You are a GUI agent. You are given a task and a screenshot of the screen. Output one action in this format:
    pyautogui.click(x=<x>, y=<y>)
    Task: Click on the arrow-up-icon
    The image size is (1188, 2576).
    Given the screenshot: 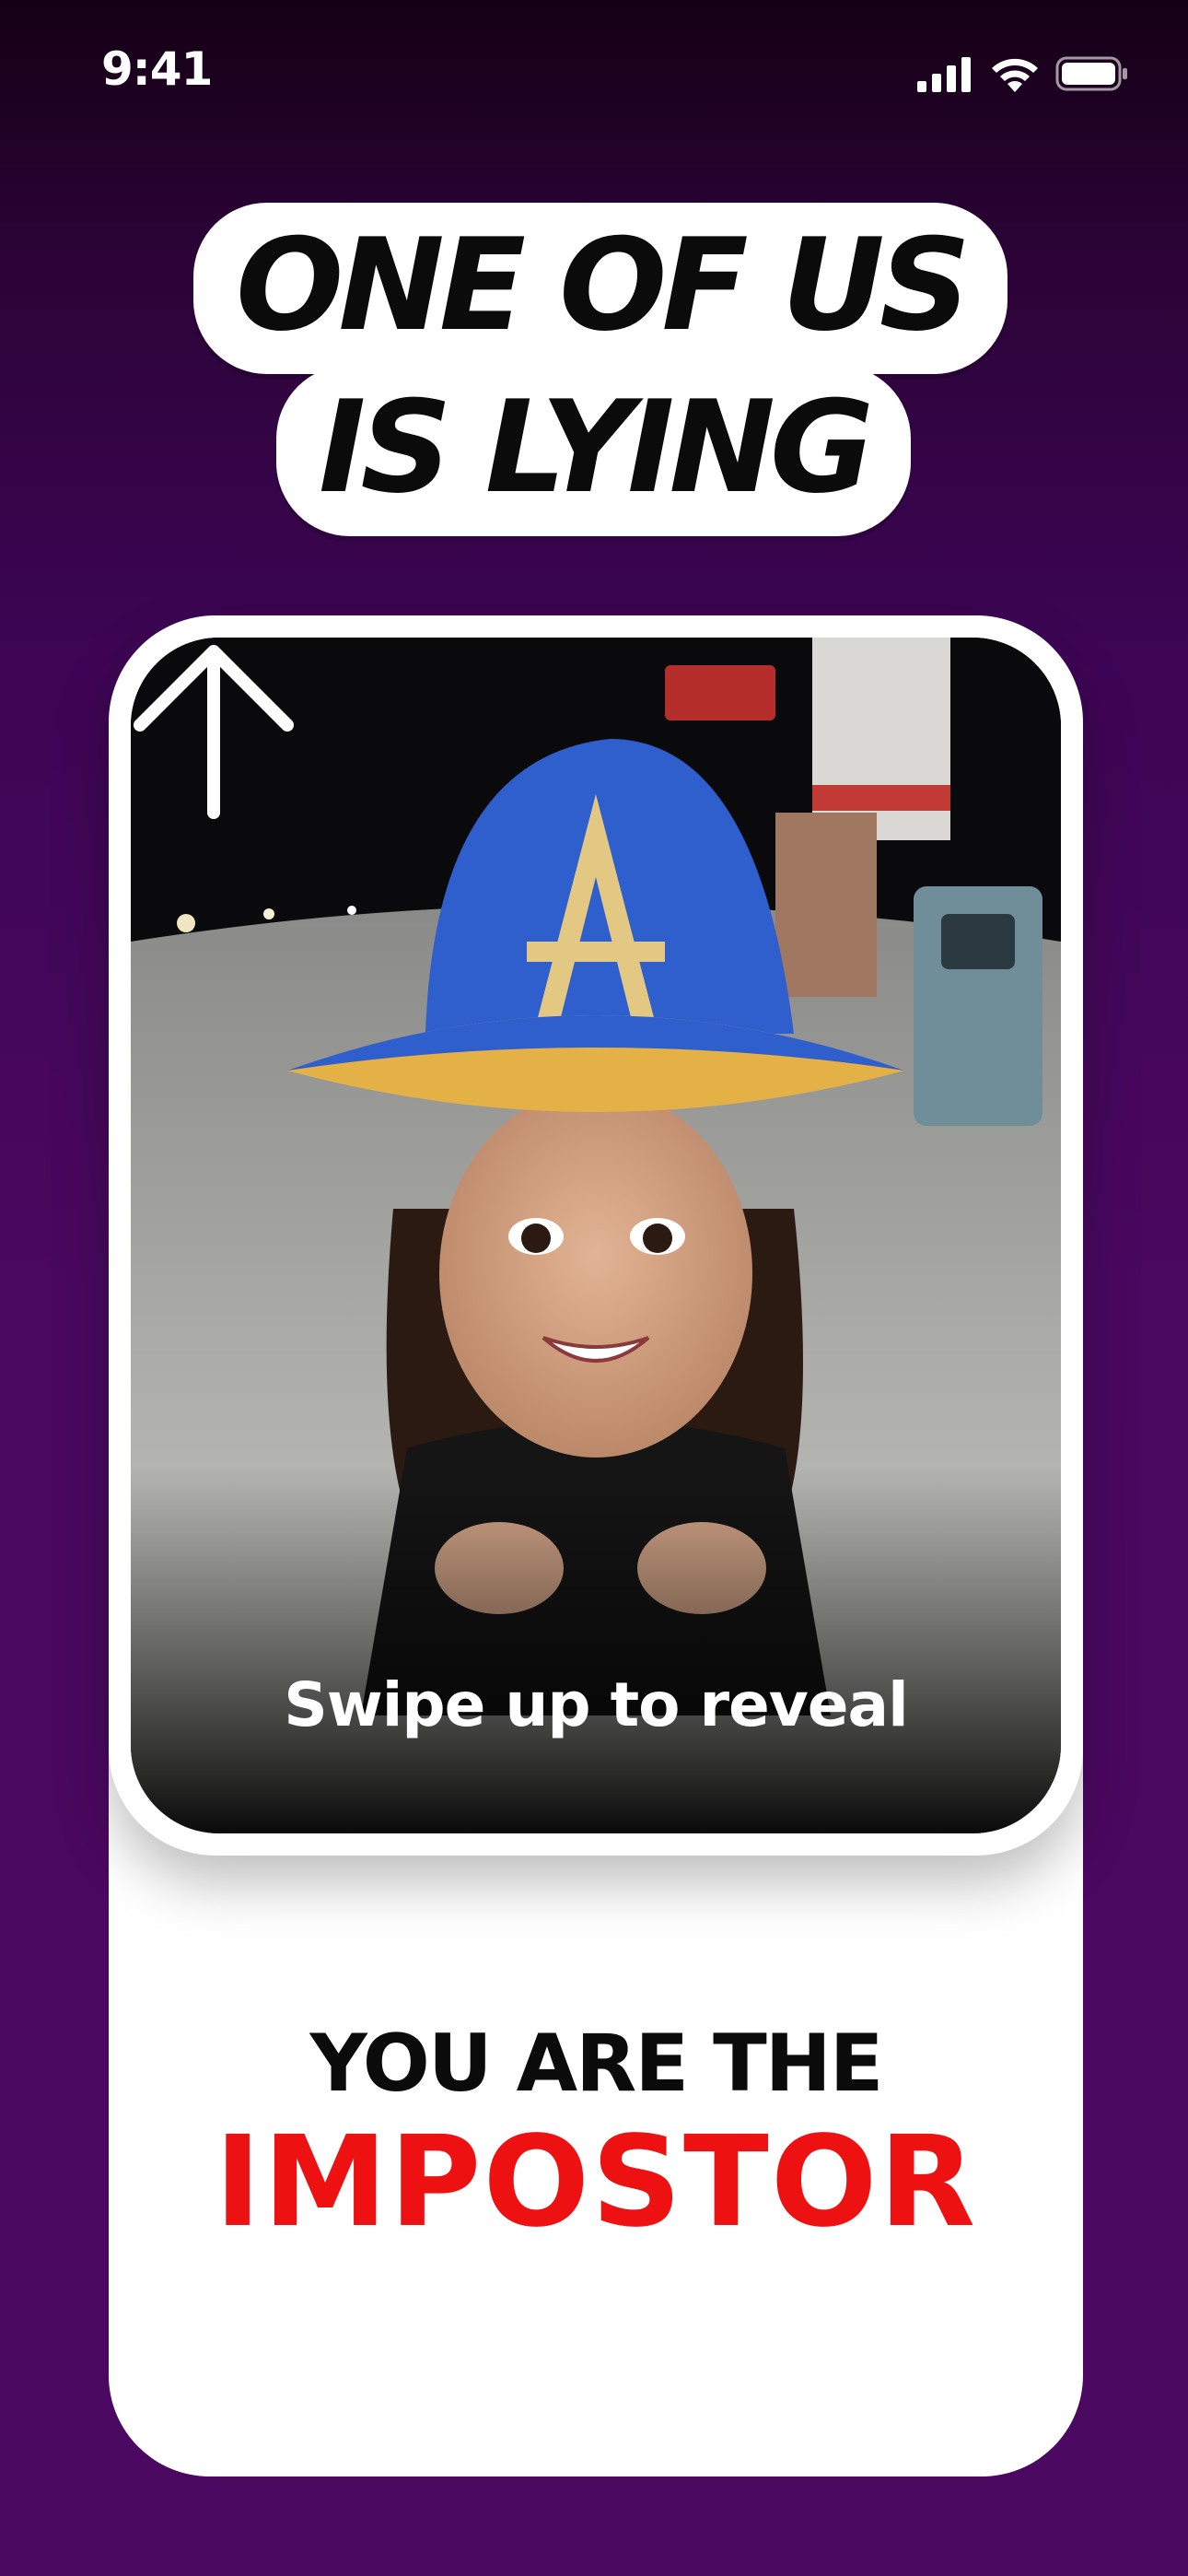 What is the action you would take?
    pyautogui.click(x=214, y=732)
    